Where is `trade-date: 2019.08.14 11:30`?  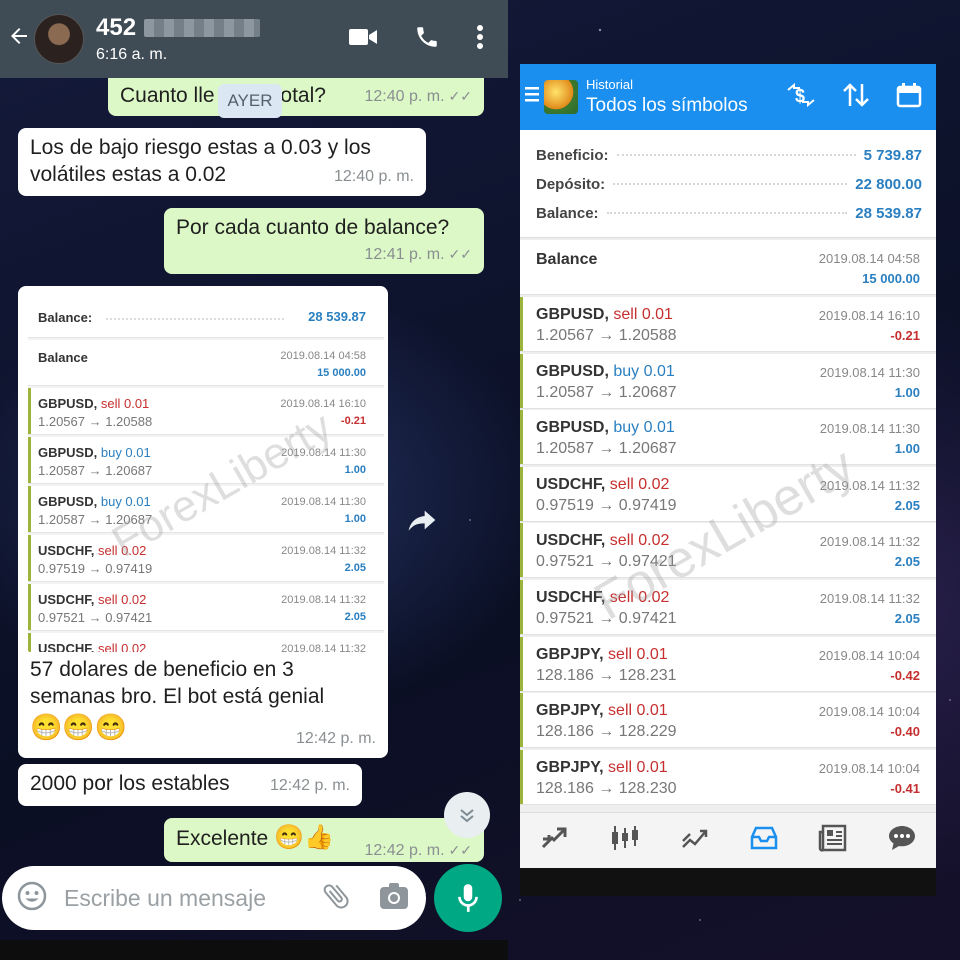 trade-date: 2019.08.14 11:30 is located at coordinates (323, 502).